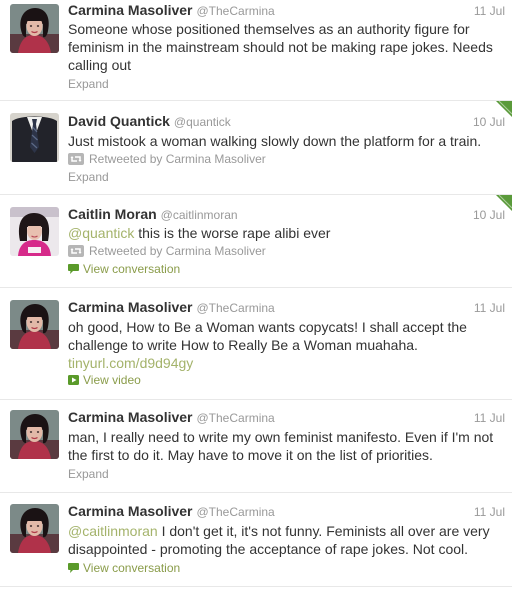 Image resolution: width=512 pixels, height=597 pixels. What do you see at coordinates (202, 122) in the screenshot?
I see `author-handle: @quantick` at bounding box center [202, 122].